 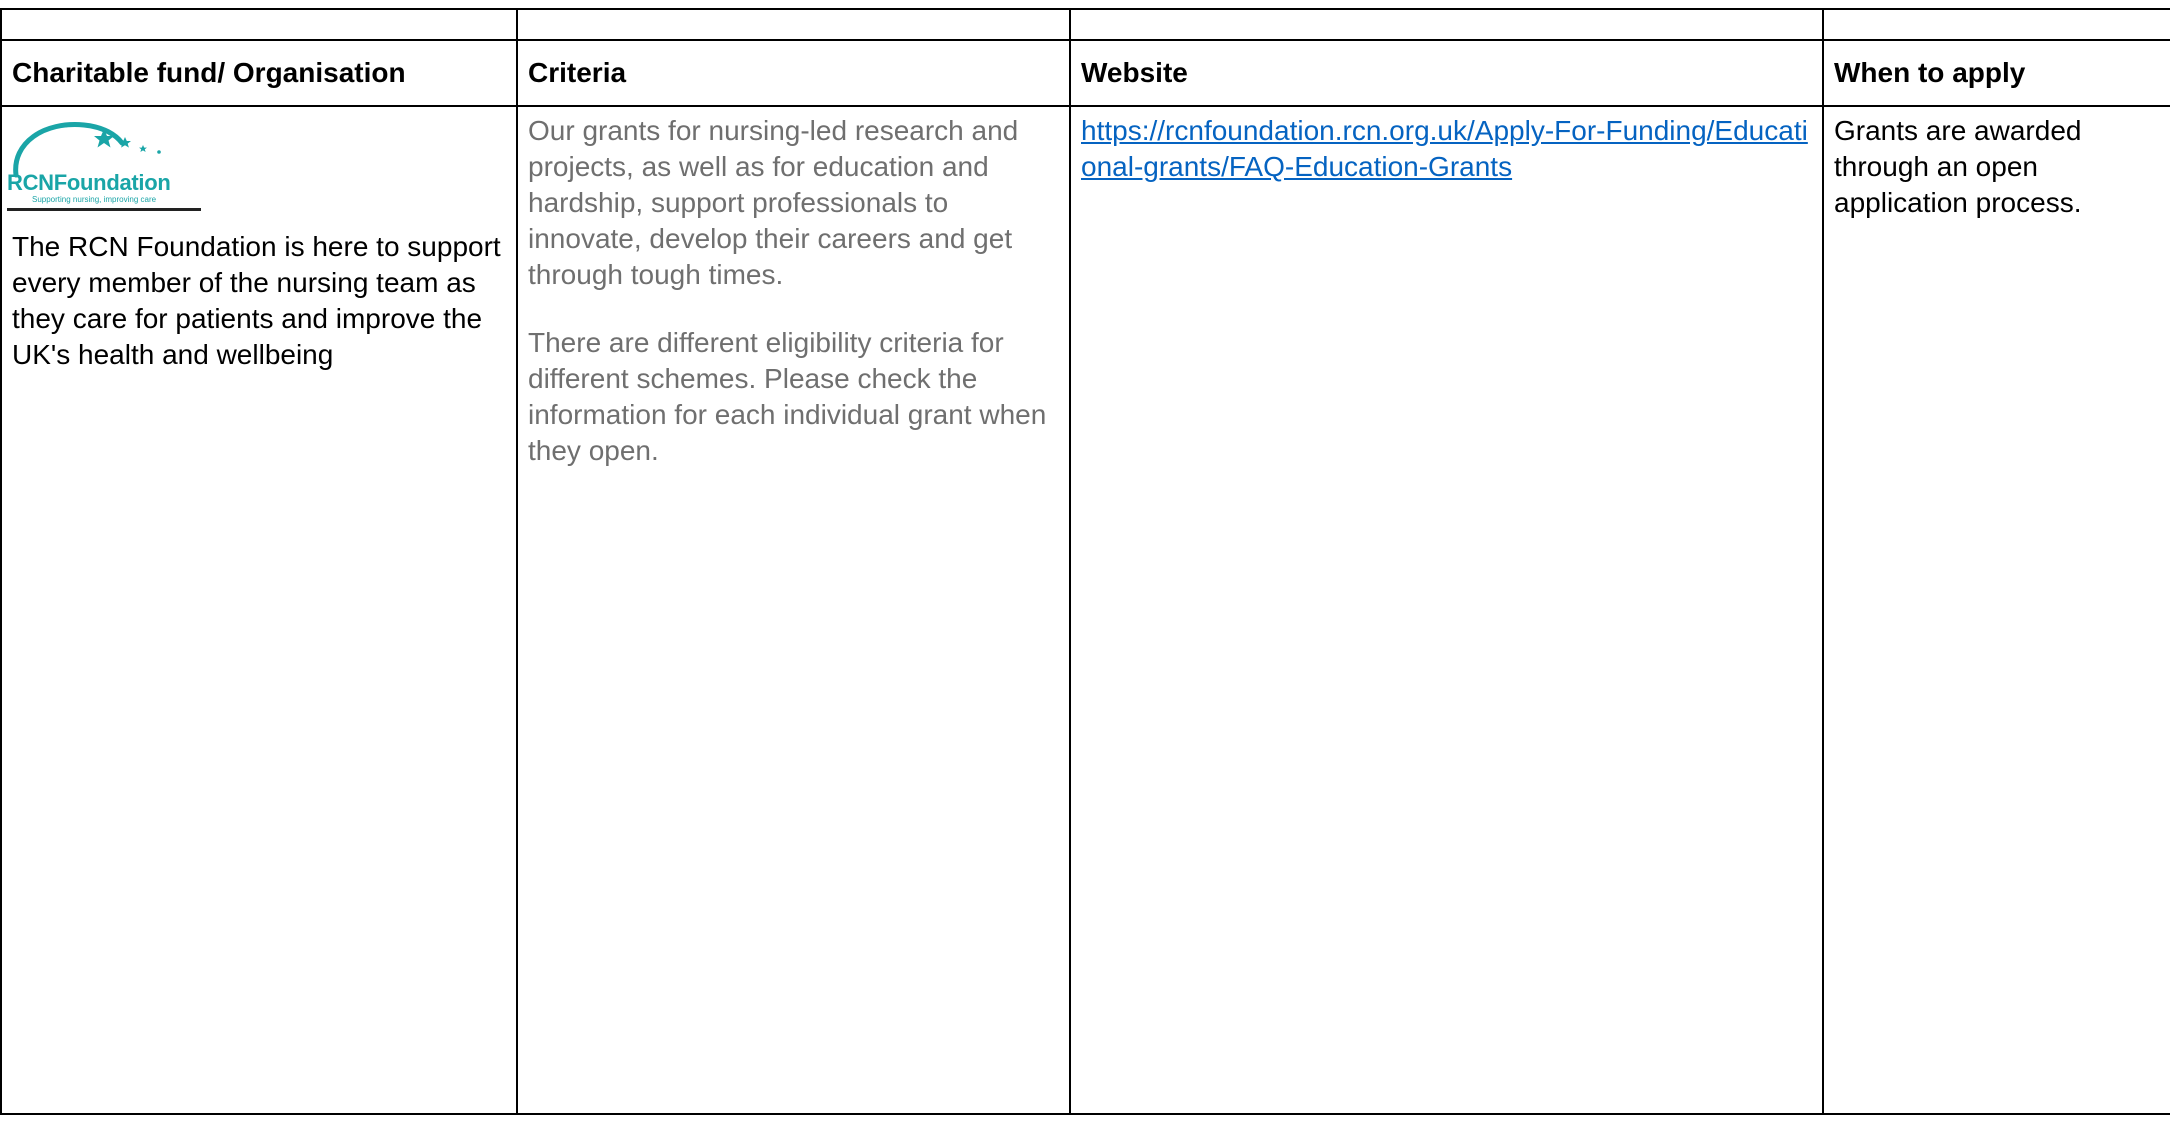 What do you see at coordinates (1996, 73) in the screenshot?
I see `header-when-to-apply: When to apply` at bounding box center [1996, 73].